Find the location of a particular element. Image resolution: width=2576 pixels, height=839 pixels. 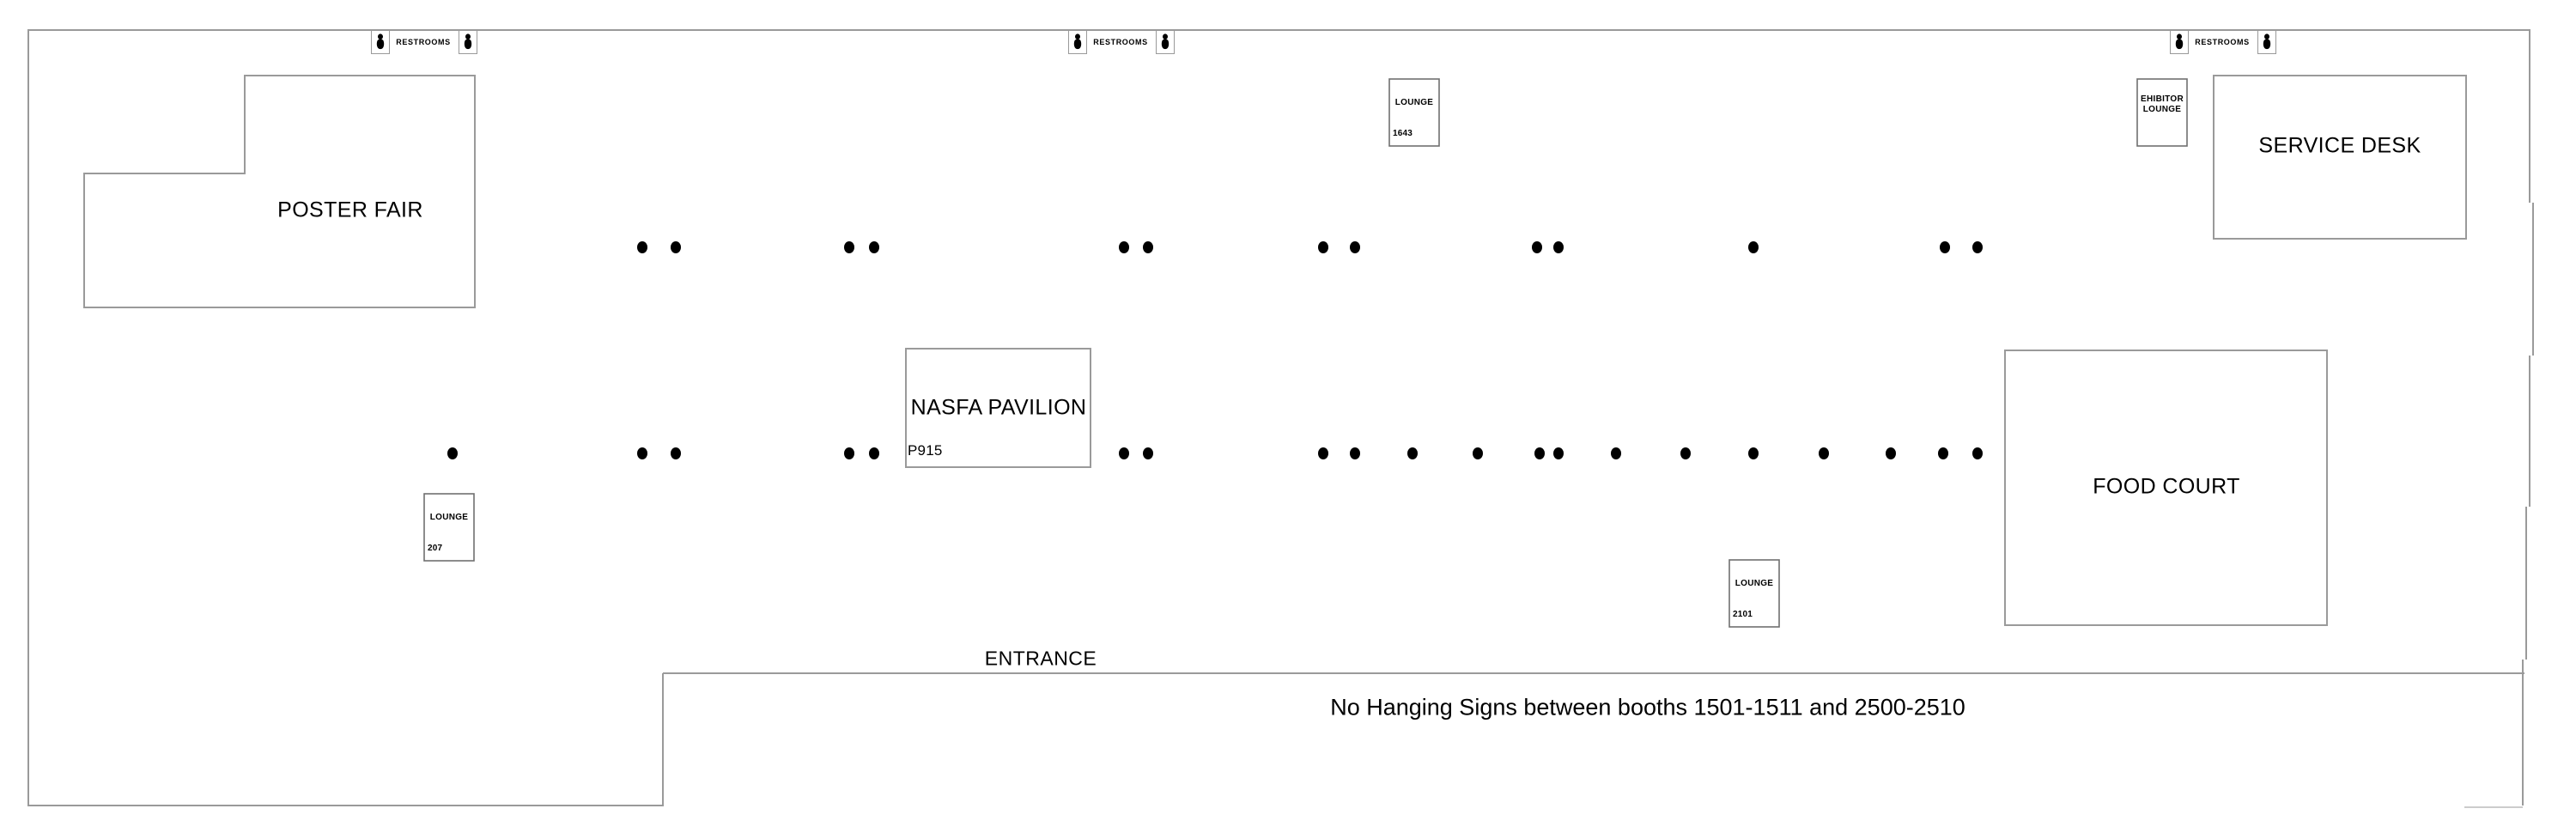

restrooms-label-left: RESTROOMS is located at coordinates (423, 42).